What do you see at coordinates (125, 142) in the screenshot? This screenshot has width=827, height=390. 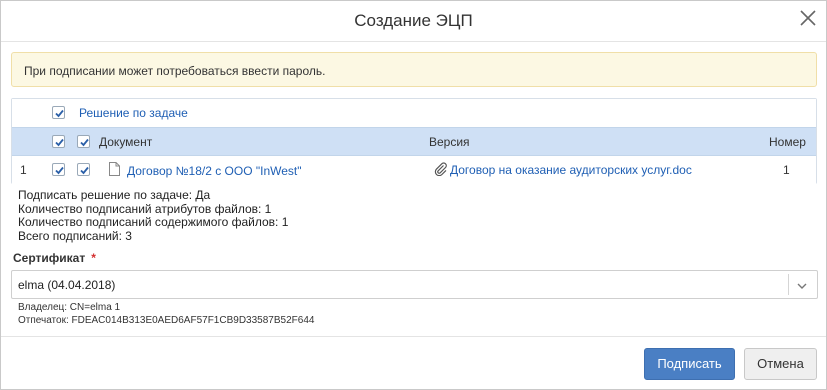 I see `column-document: Документ` at bounding box center [125, 142].